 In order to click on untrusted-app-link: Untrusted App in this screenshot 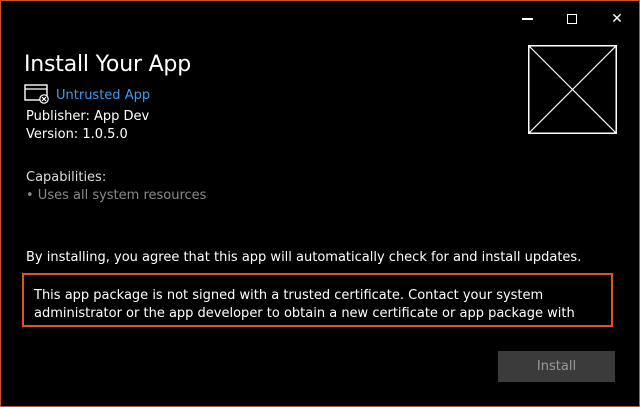, I will do `click(103, 95)`.